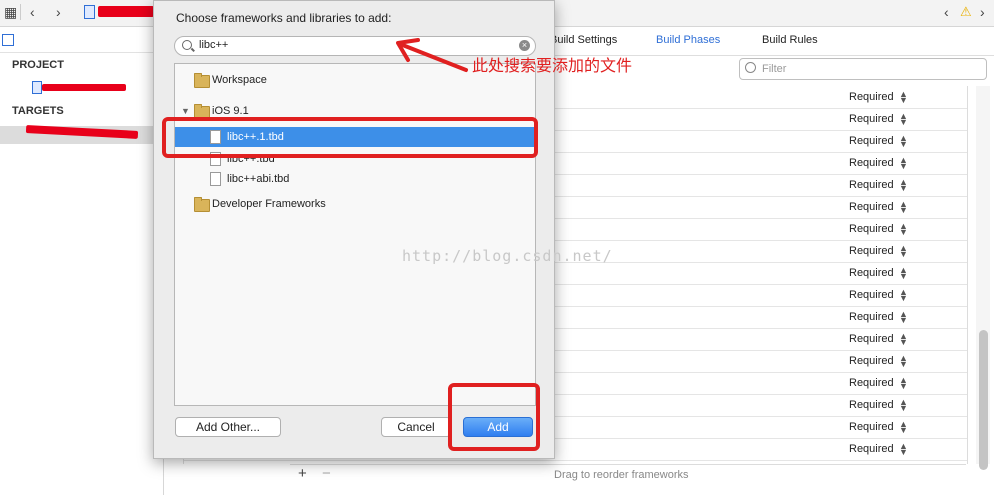  Describe the element at coordinates (355, 204) in the screenshot. I see `tree-item-developer-frameworks: Developer Frameworks` at that location.